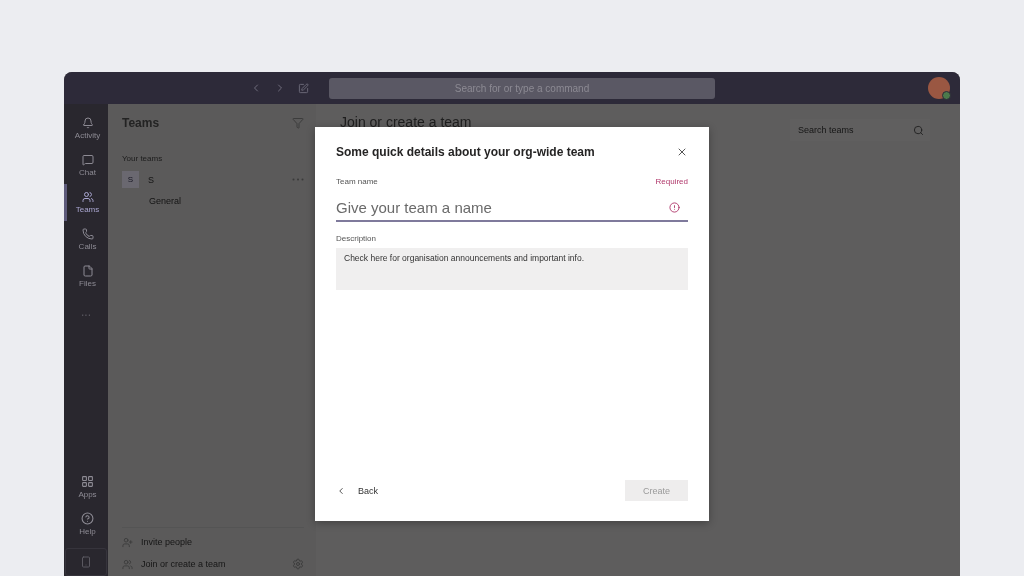 The image size is (1024, 576). Describe the element at coordinates (87, 160) in the screenshot. I see `chat-icon` at that location.